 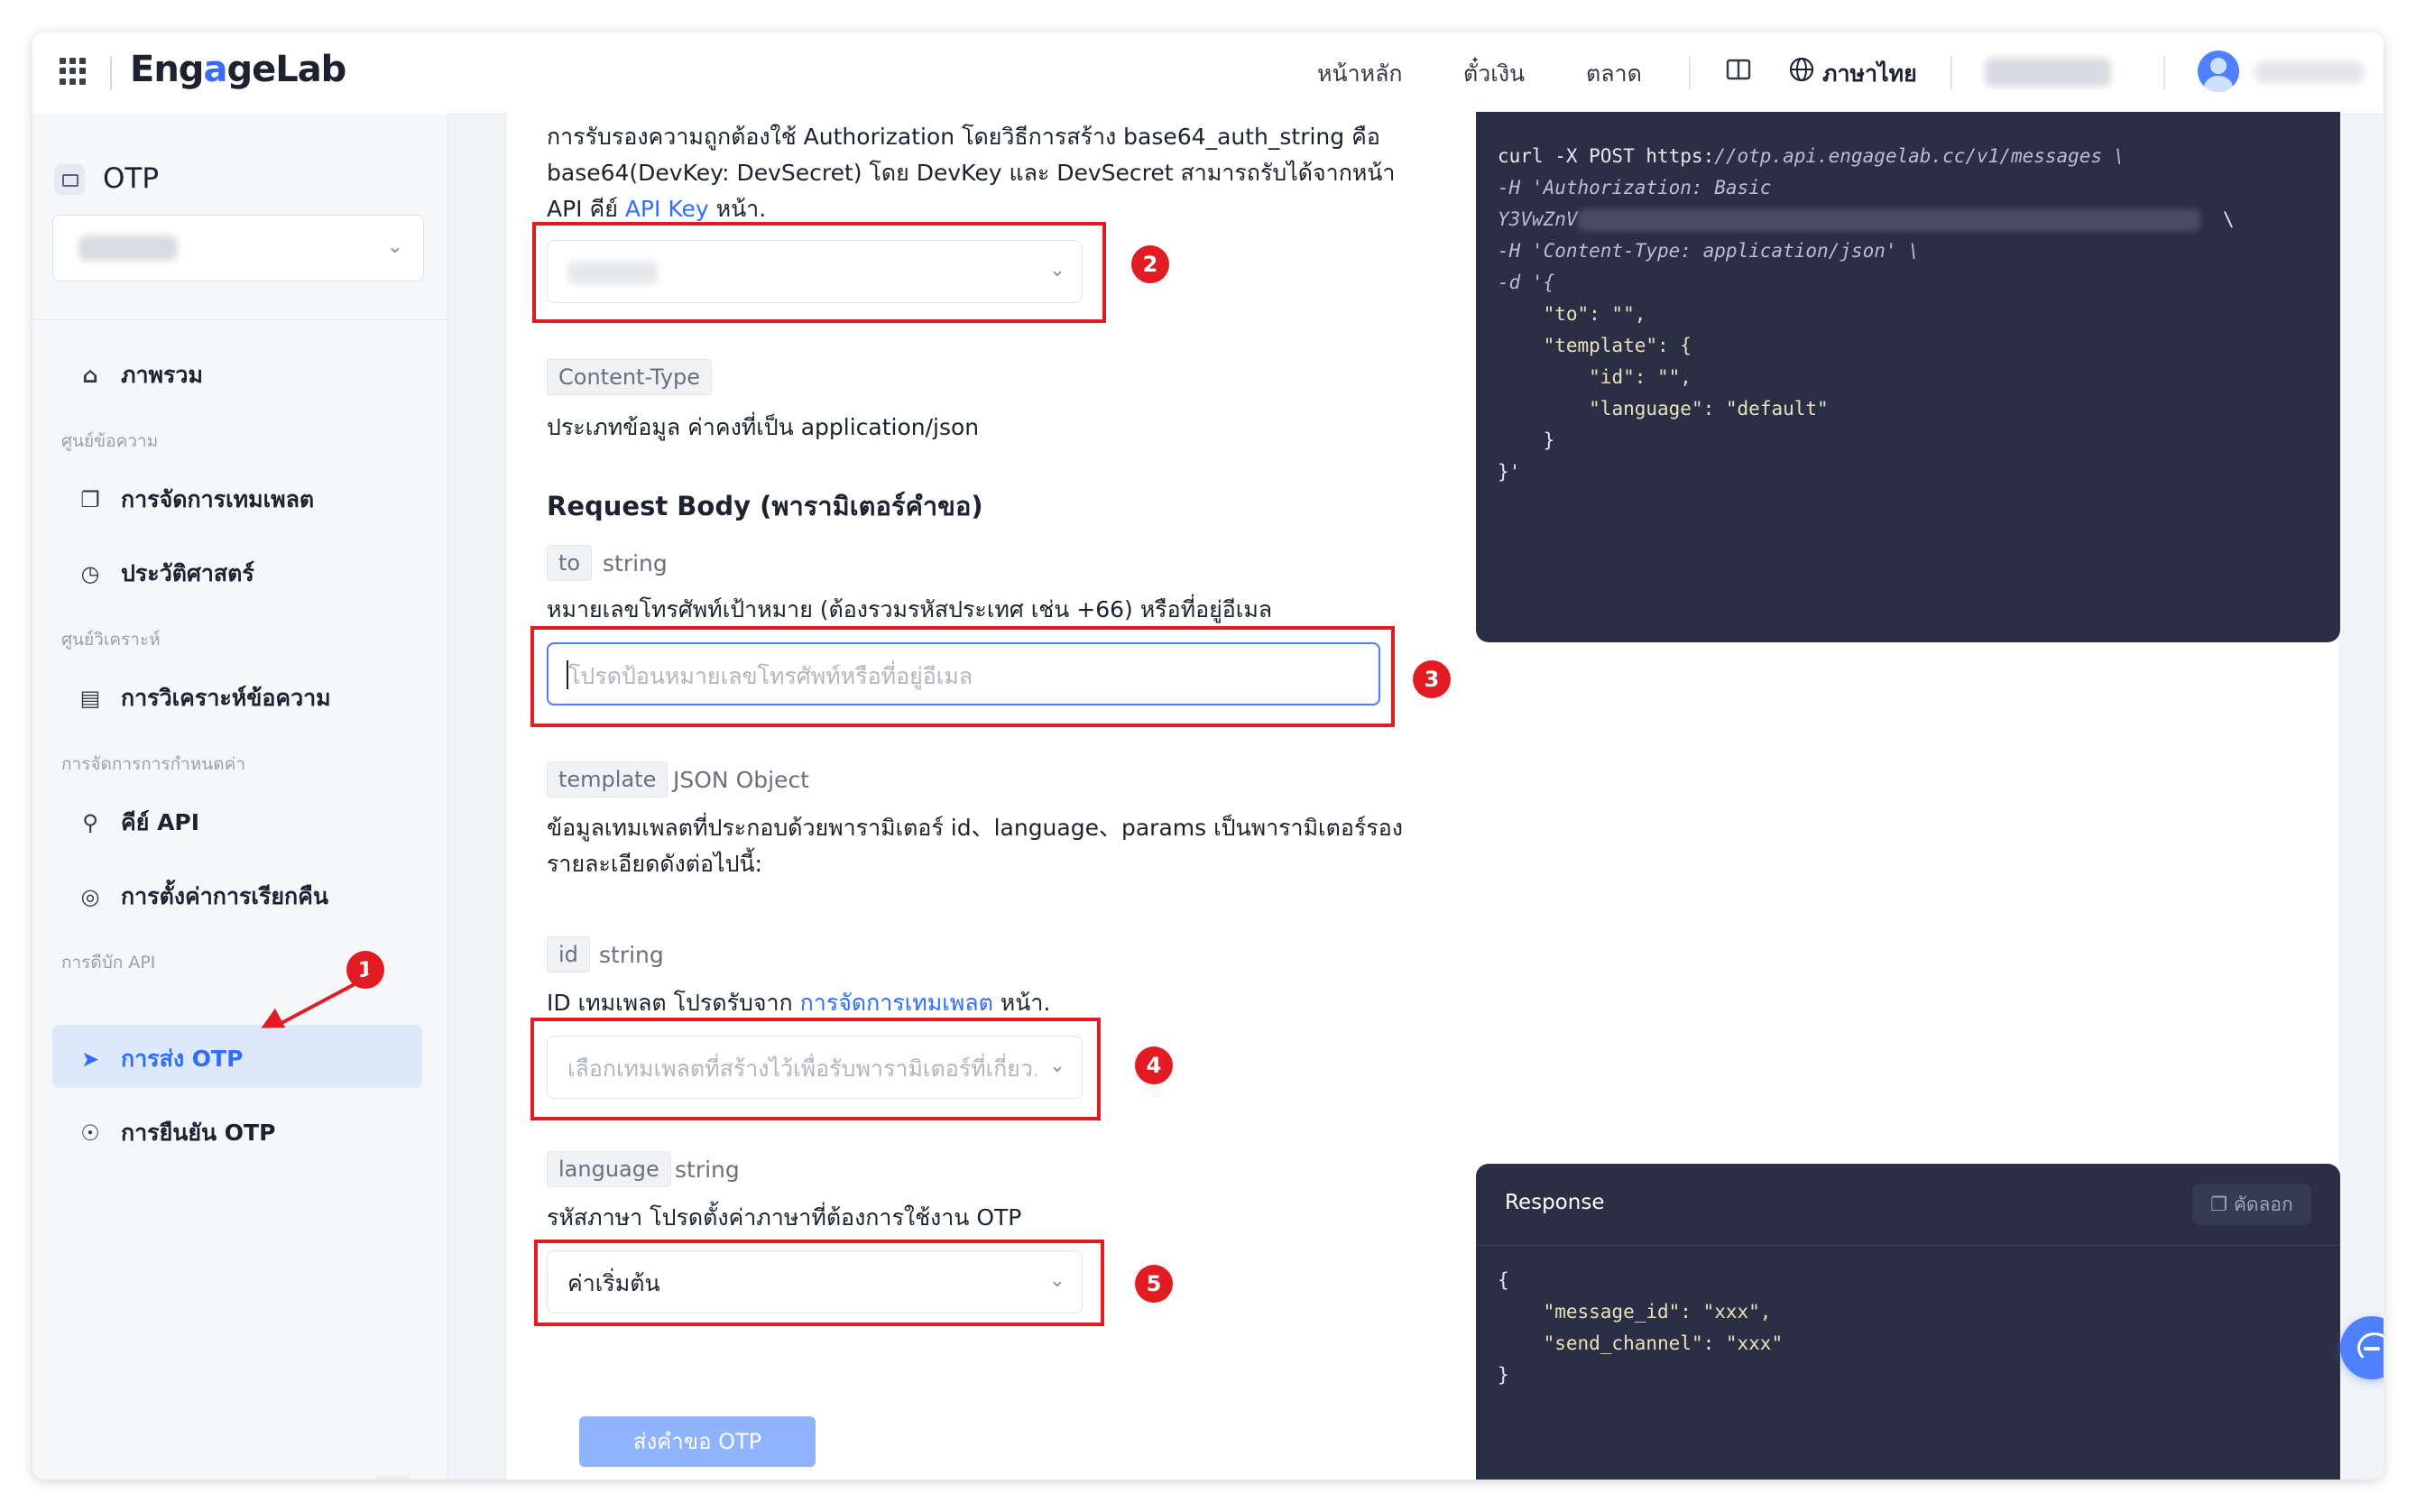 What do you see at coordinates (196, 500) in the screenshot?
I see `sidebar-item-template-management: ❐ การจัดการเทมเพลต` at bounding box center [196, 500].